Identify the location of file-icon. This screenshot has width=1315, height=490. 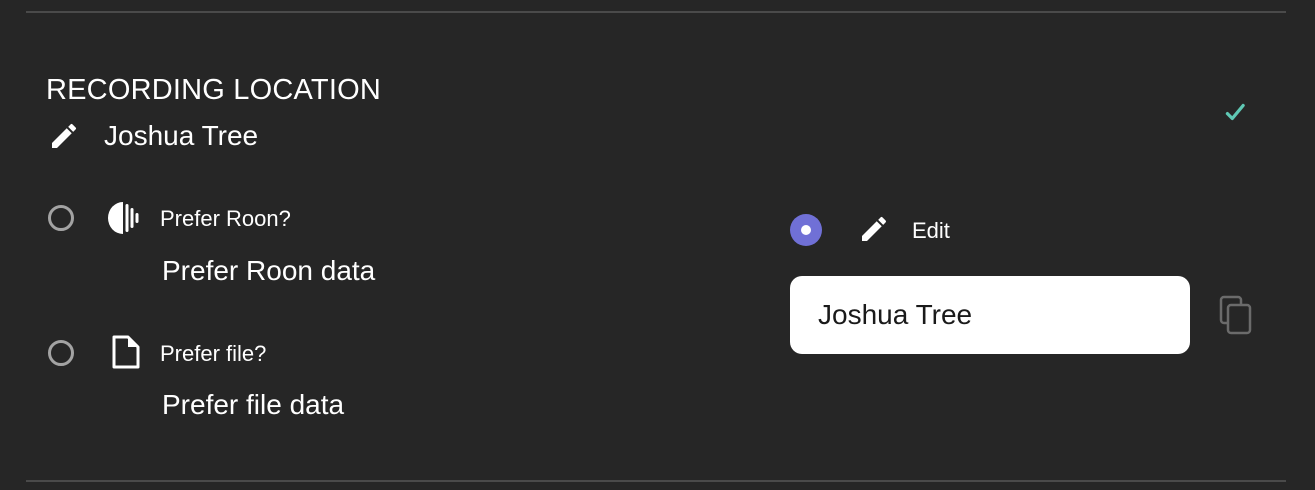
(126, 352).